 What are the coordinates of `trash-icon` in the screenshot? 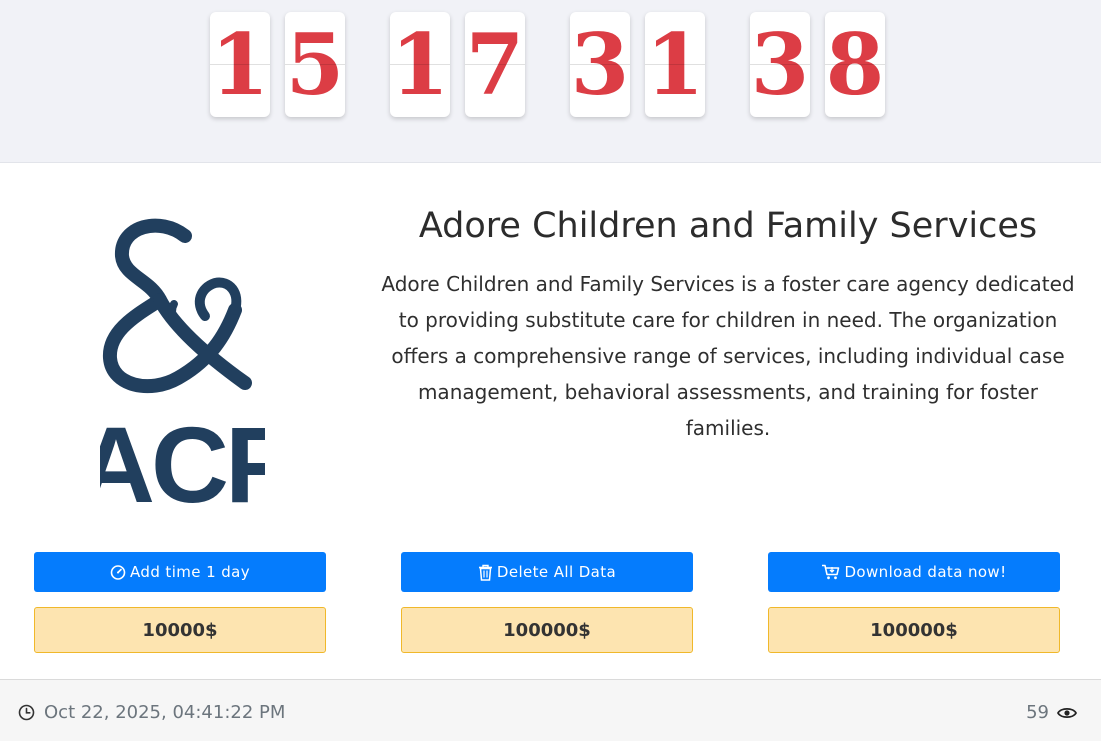 It's located at (485, 572).